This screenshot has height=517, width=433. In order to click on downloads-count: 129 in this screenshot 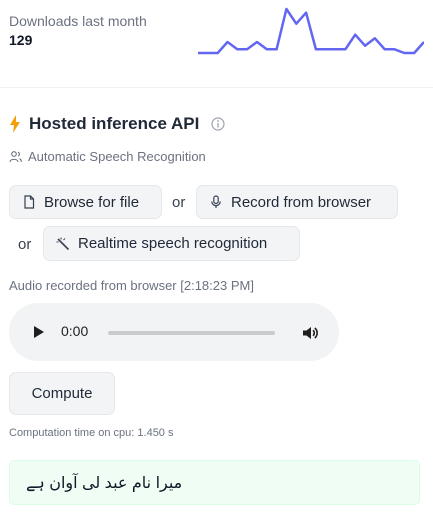, I will do `click(21, 40)`.